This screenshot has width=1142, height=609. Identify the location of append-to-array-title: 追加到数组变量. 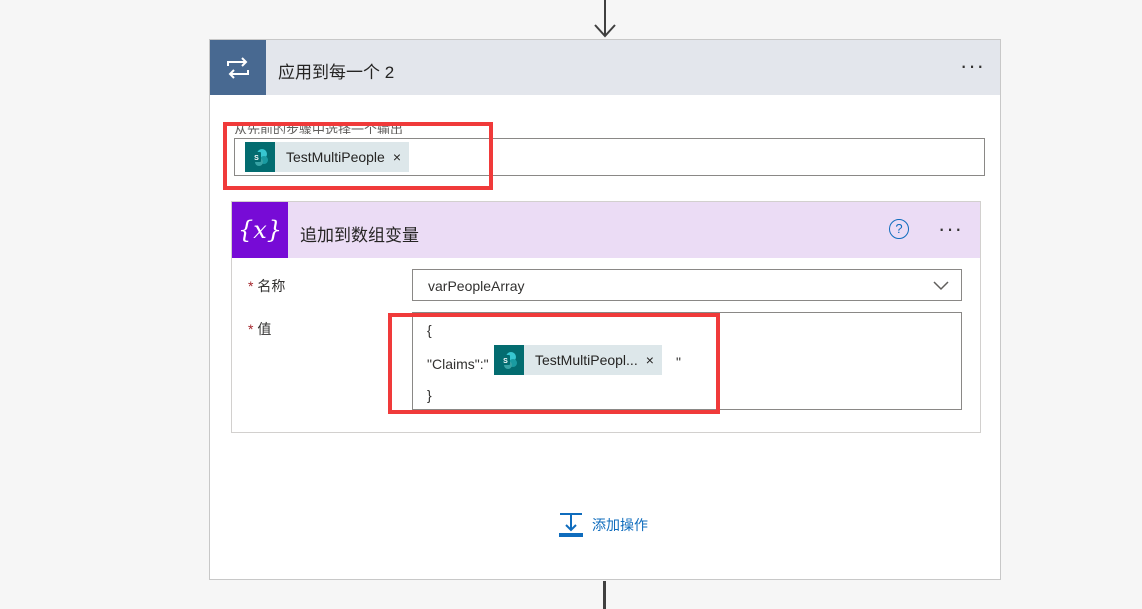
(359, 235).